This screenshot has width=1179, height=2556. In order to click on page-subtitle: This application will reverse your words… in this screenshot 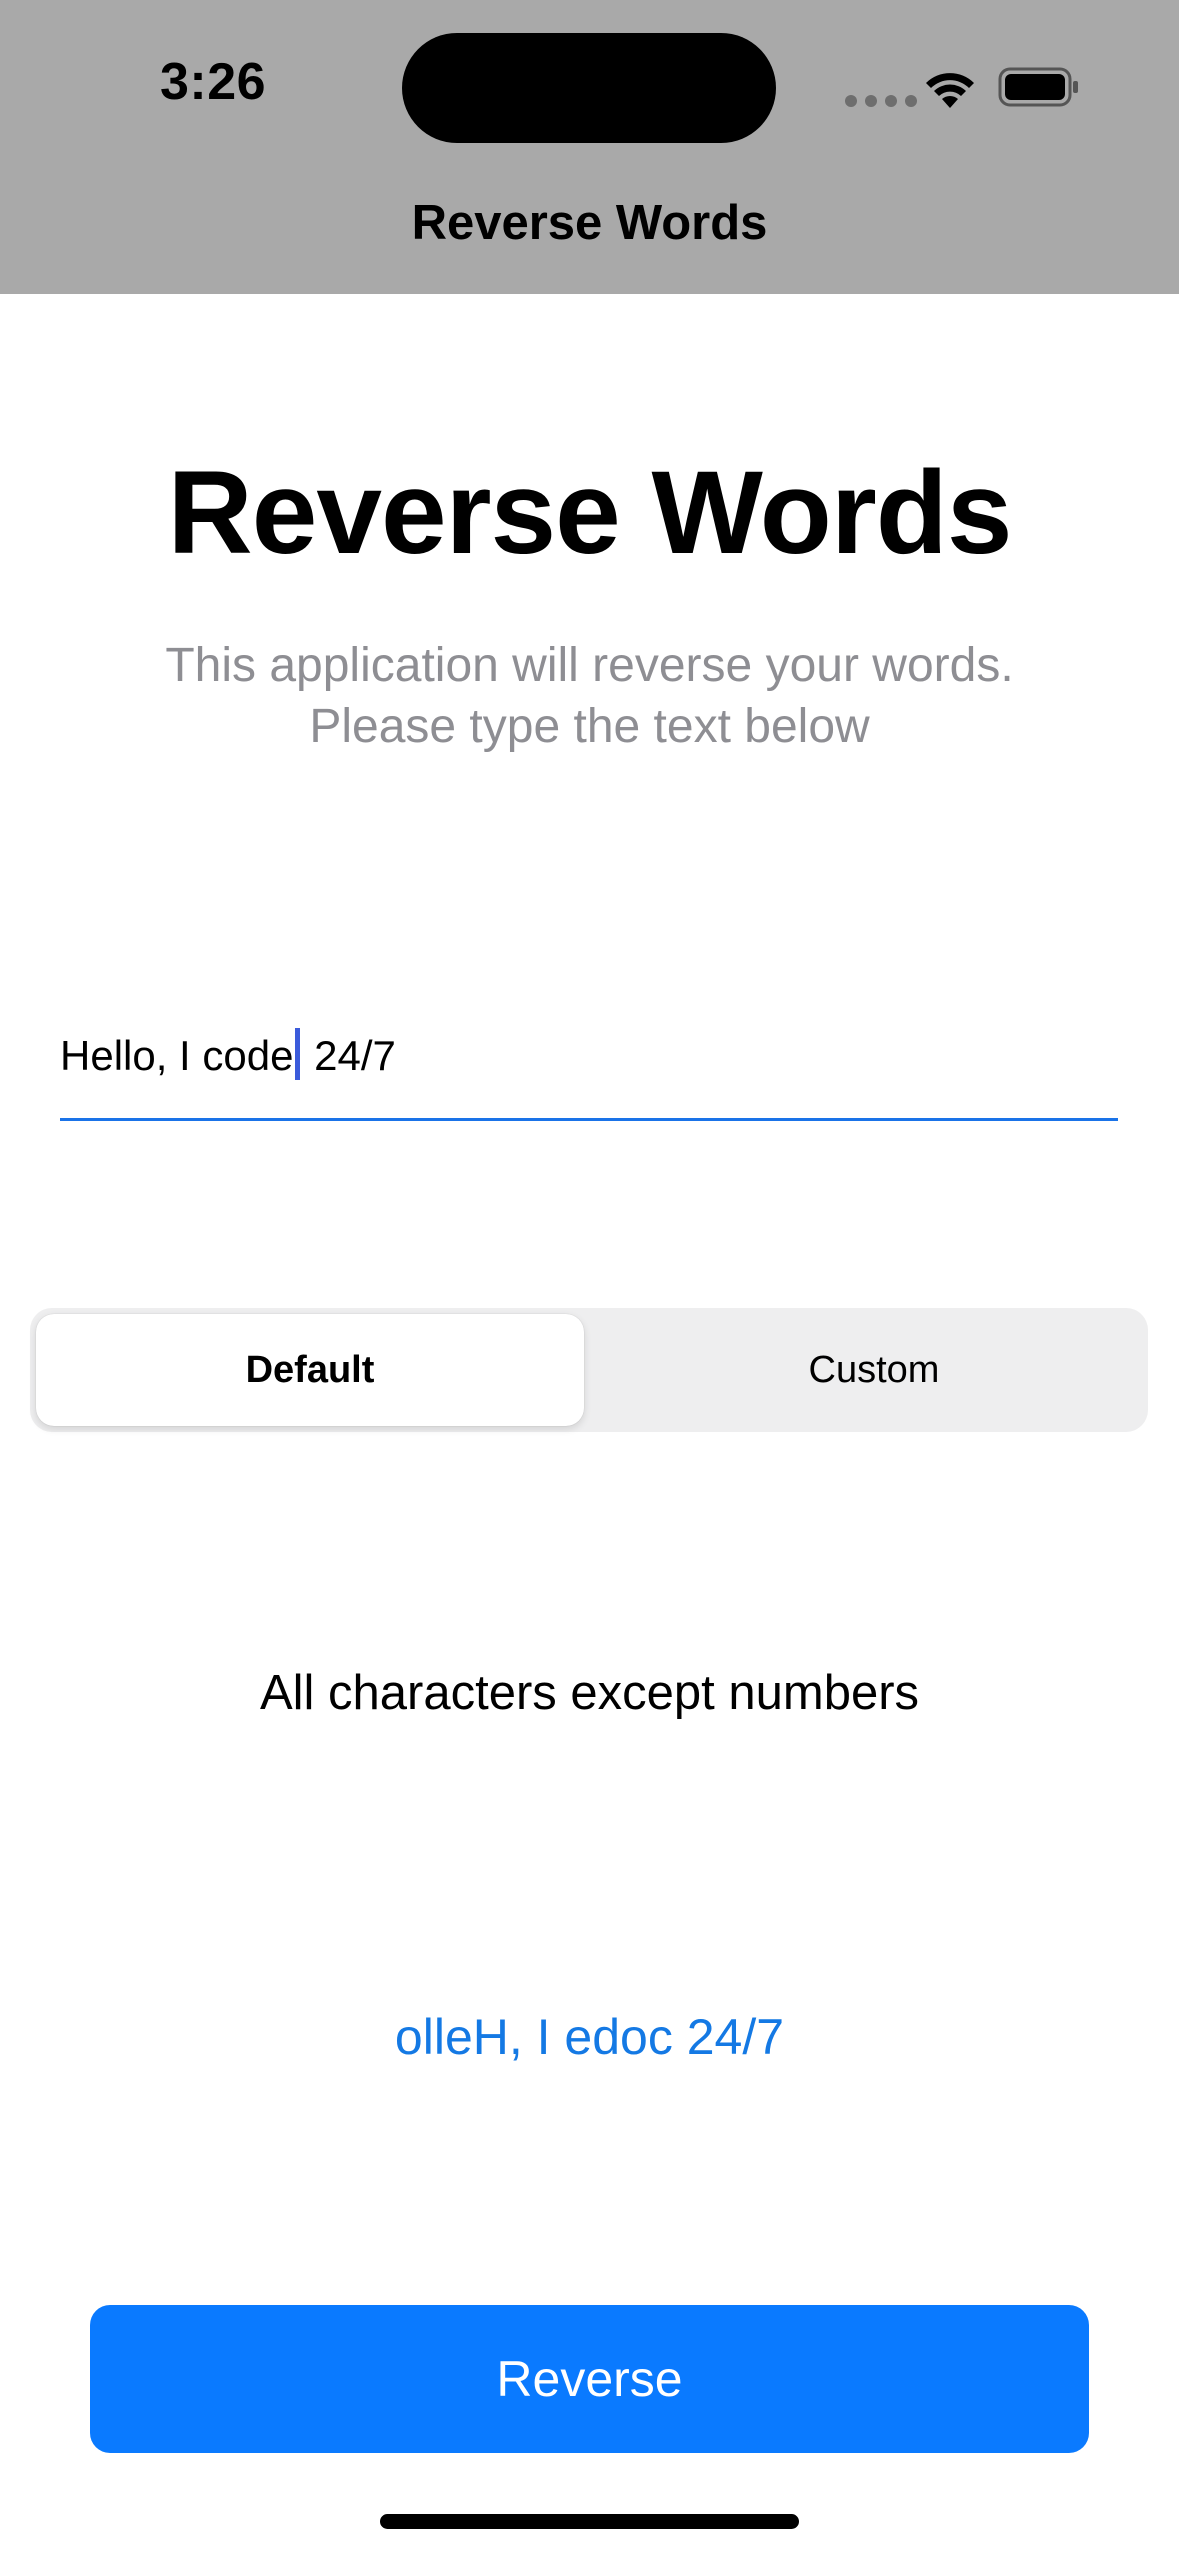, I will do `click(589, 696)`.